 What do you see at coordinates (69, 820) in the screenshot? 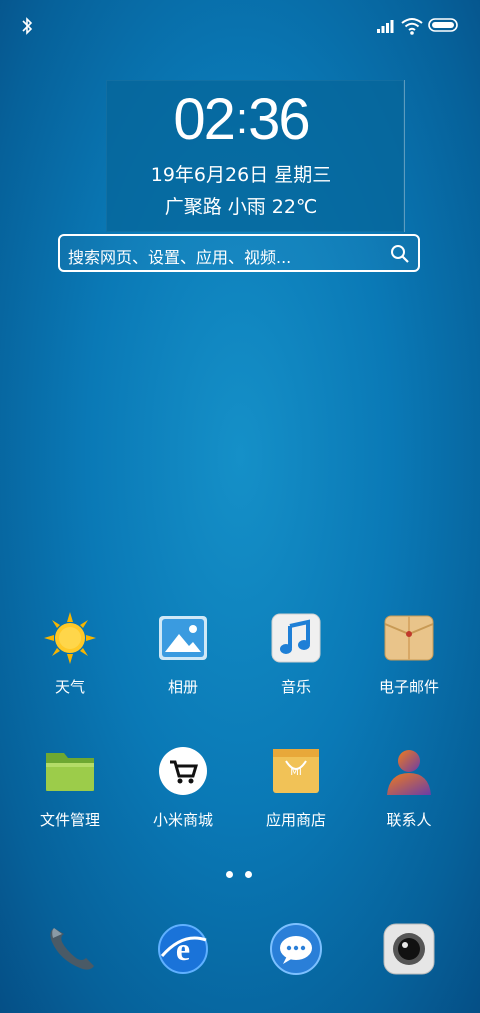
I see `app-label: 文件管理` at bounding box center [69, 820].